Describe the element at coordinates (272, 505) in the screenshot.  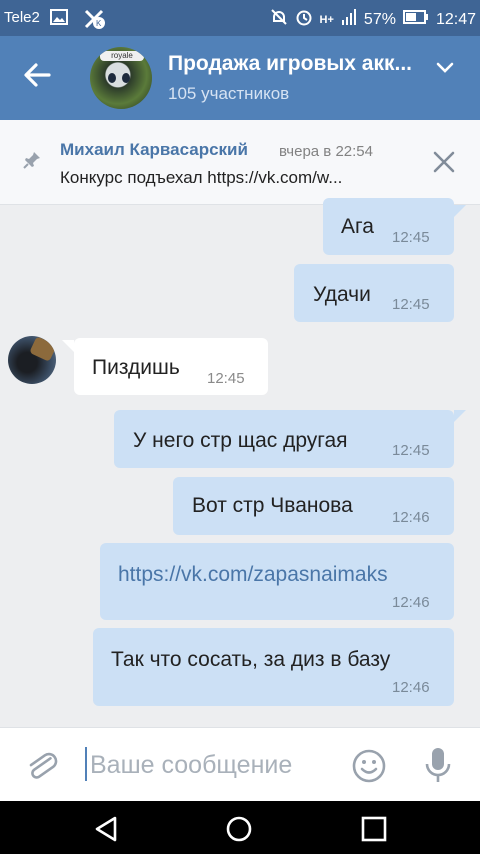
I see `message-text: Вот стр Чванова` at that location.